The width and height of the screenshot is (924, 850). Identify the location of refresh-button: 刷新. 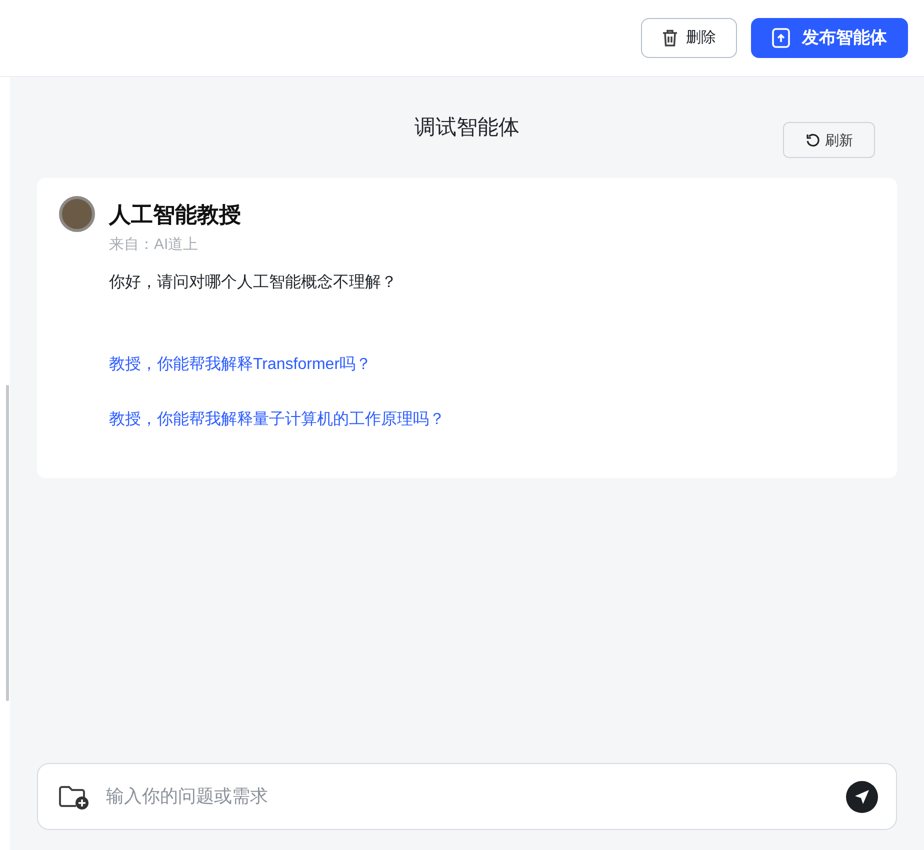
(829, 140).